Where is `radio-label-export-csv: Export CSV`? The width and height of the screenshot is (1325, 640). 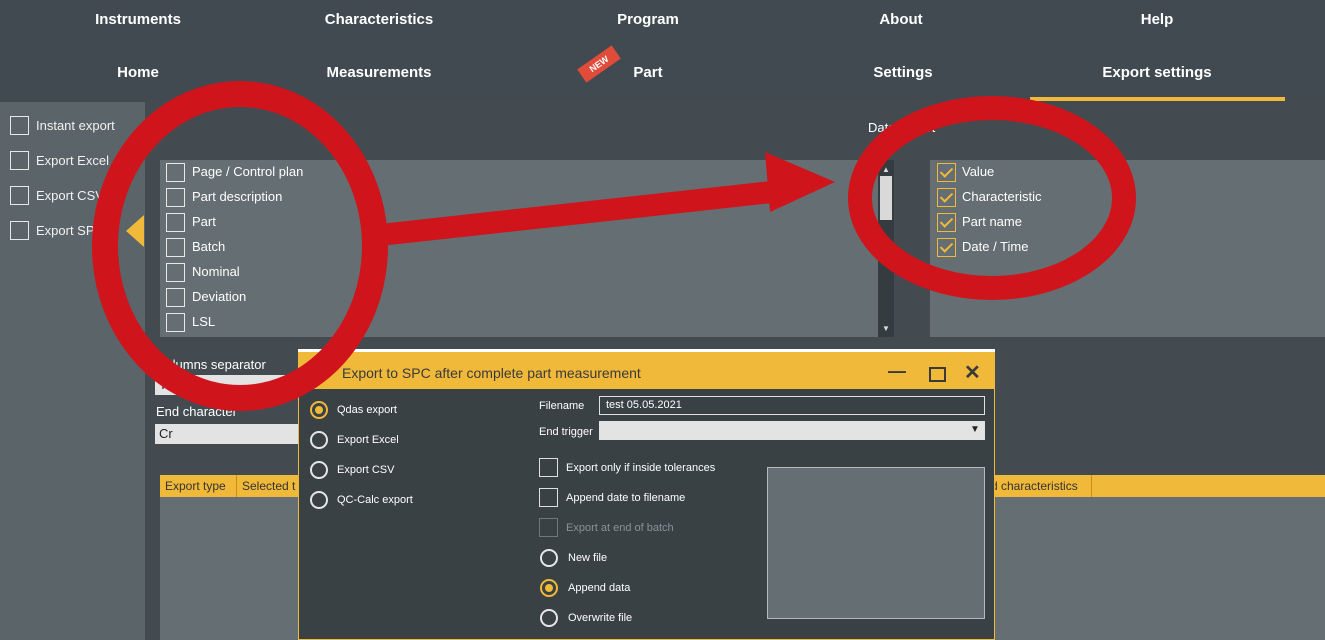
radio-label-export-csv: Export CSV is located at coordinates (366, 470).